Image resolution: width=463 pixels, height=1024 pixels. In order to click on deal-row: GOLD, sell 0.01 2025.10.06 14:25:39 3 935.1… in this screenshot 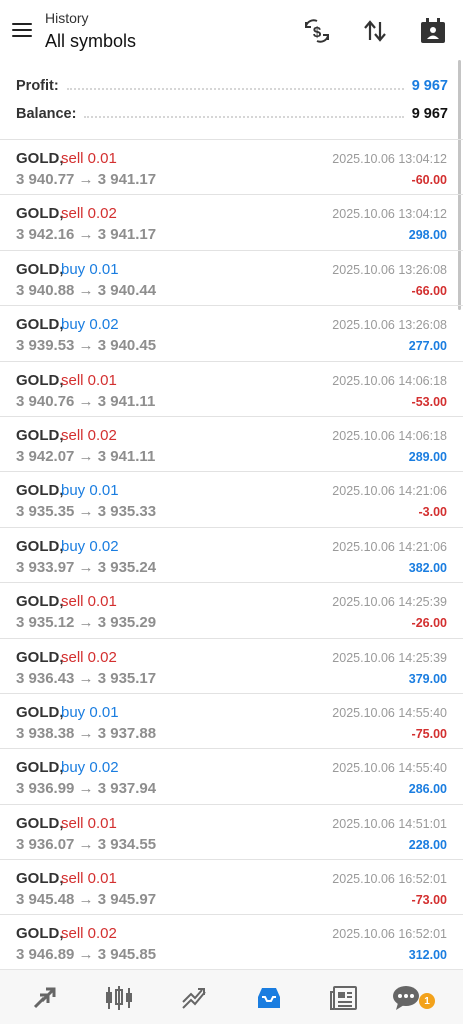, I will do `click(231, 609)`.